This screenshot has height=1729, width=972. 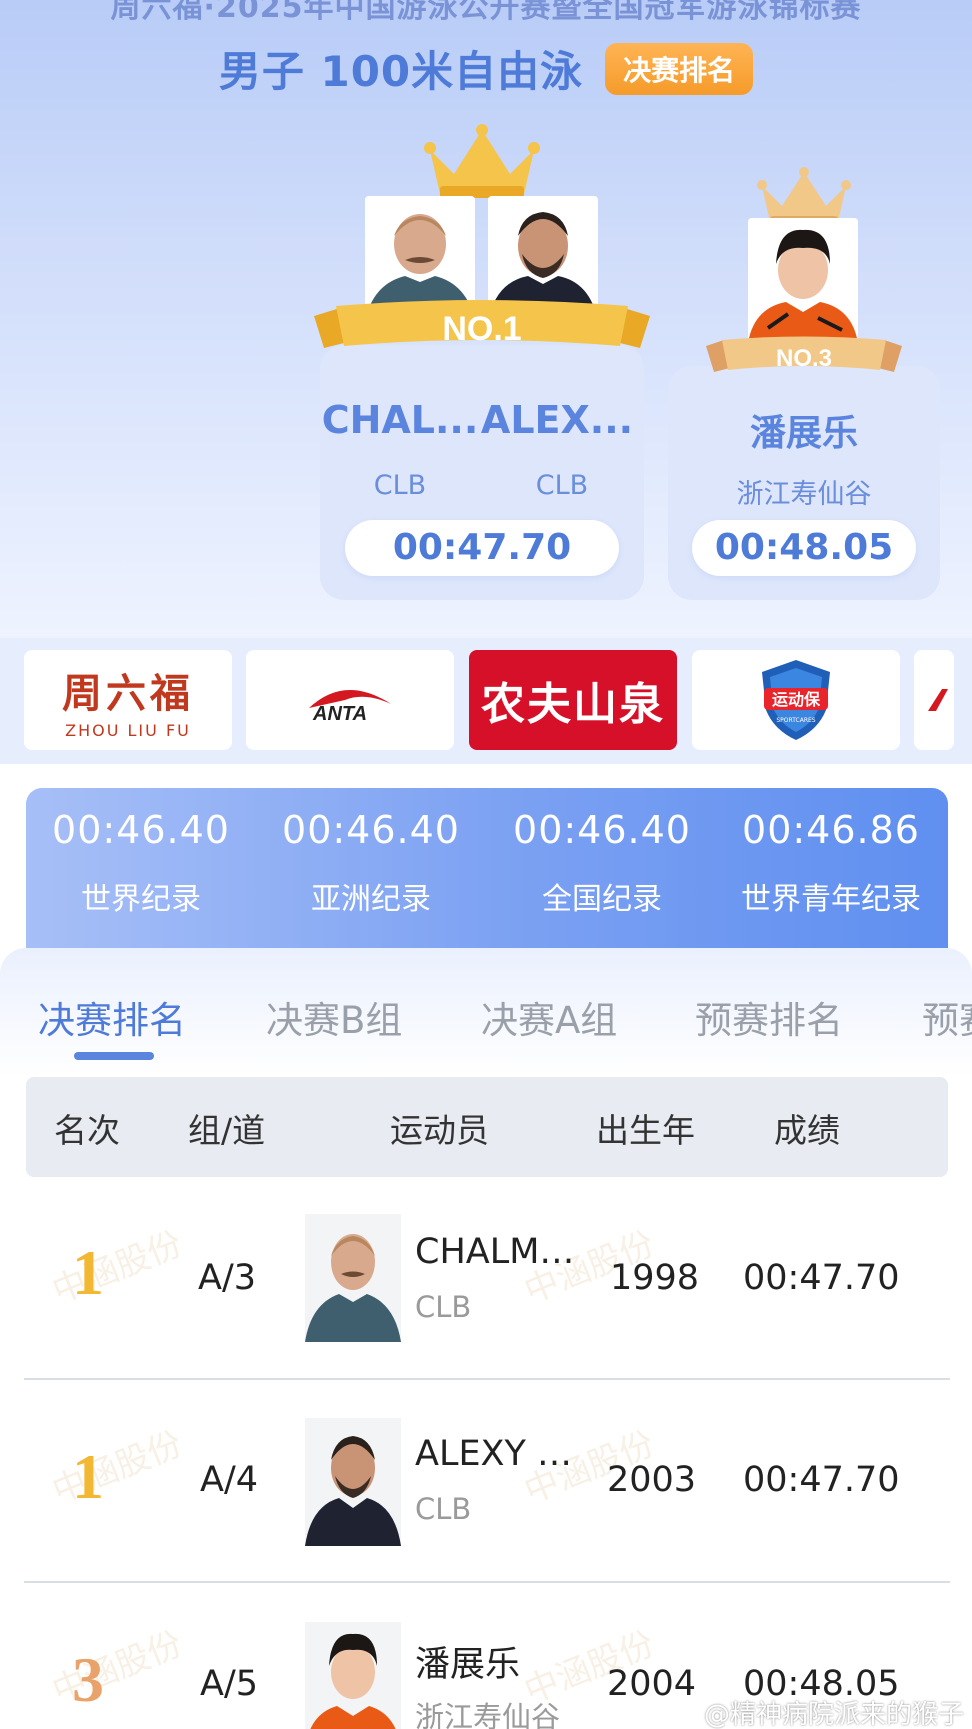 I want to click on row-lane: A/5, so click(x=229, y=1684).